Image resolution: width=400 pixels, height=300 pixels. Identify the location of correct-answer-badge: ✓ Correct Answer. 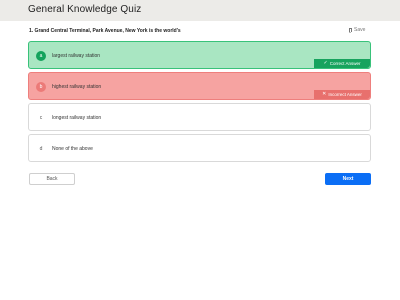
(342, 63).